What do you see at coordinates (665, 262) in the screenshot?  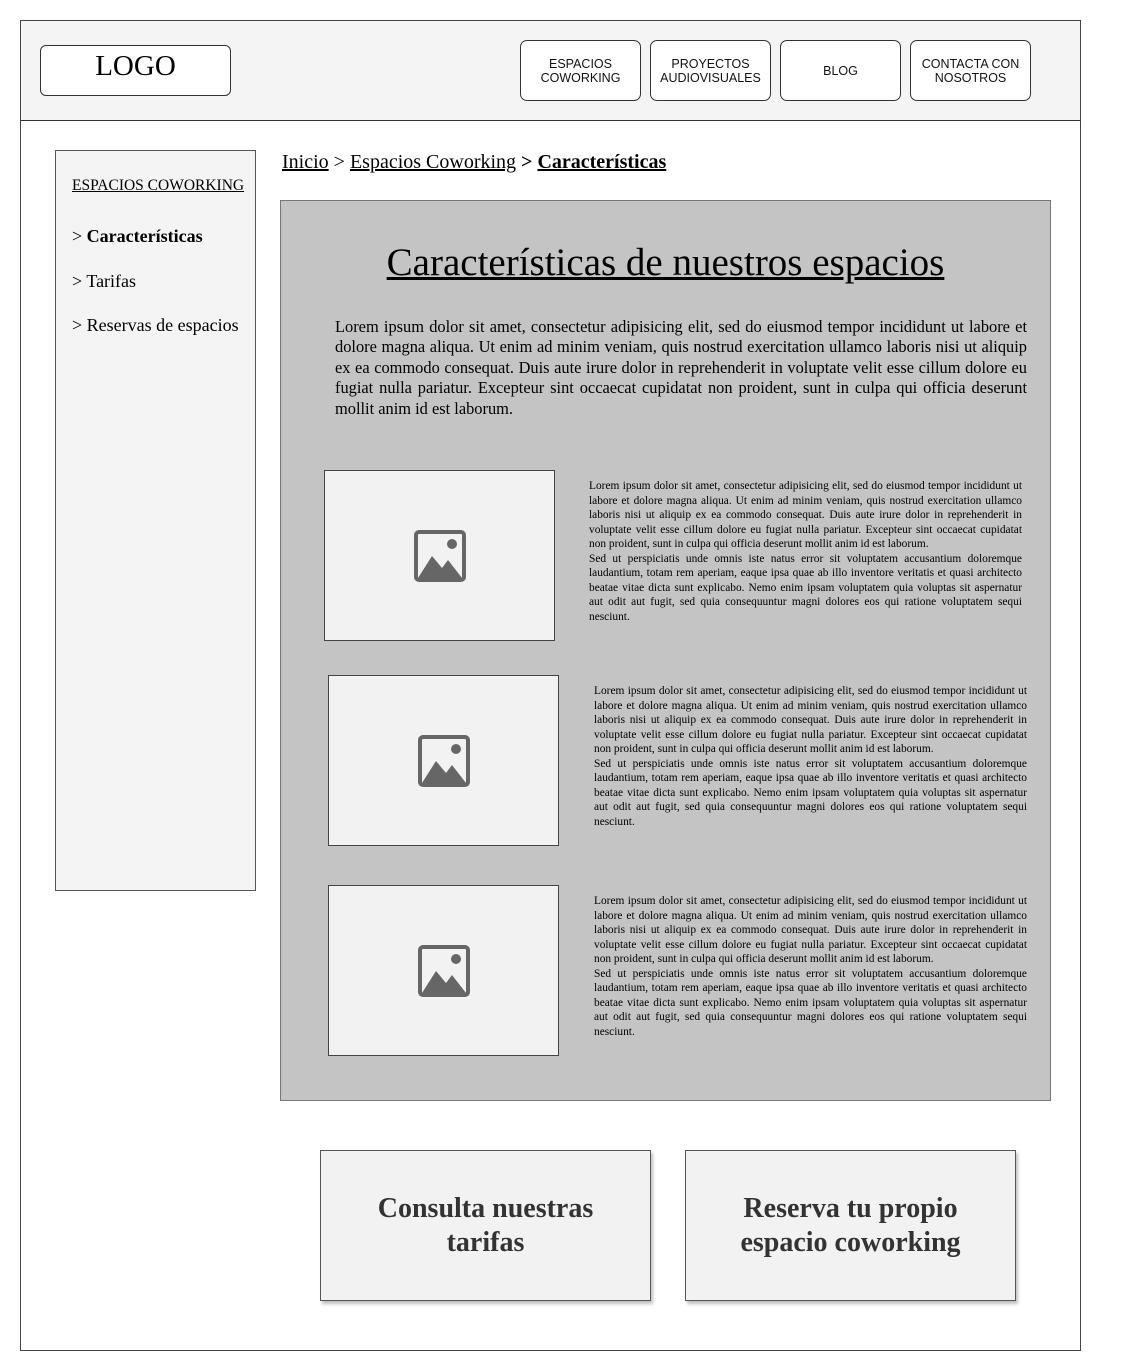 I see `page-title: Características de nuestros espacios` at bounding box center [665, 262].